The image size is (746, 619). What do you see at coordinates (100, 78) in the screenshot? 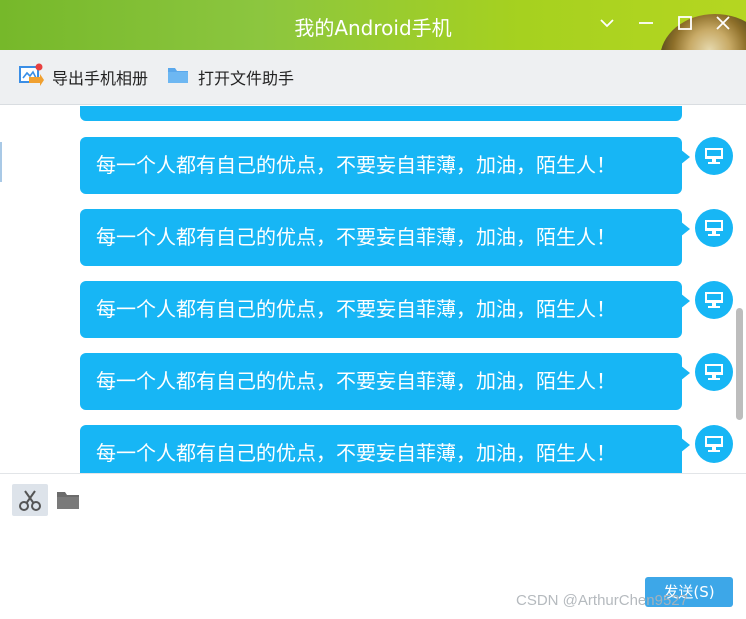
I see `export-album-label: 导出手机相册` at bounding box center [100, 78].